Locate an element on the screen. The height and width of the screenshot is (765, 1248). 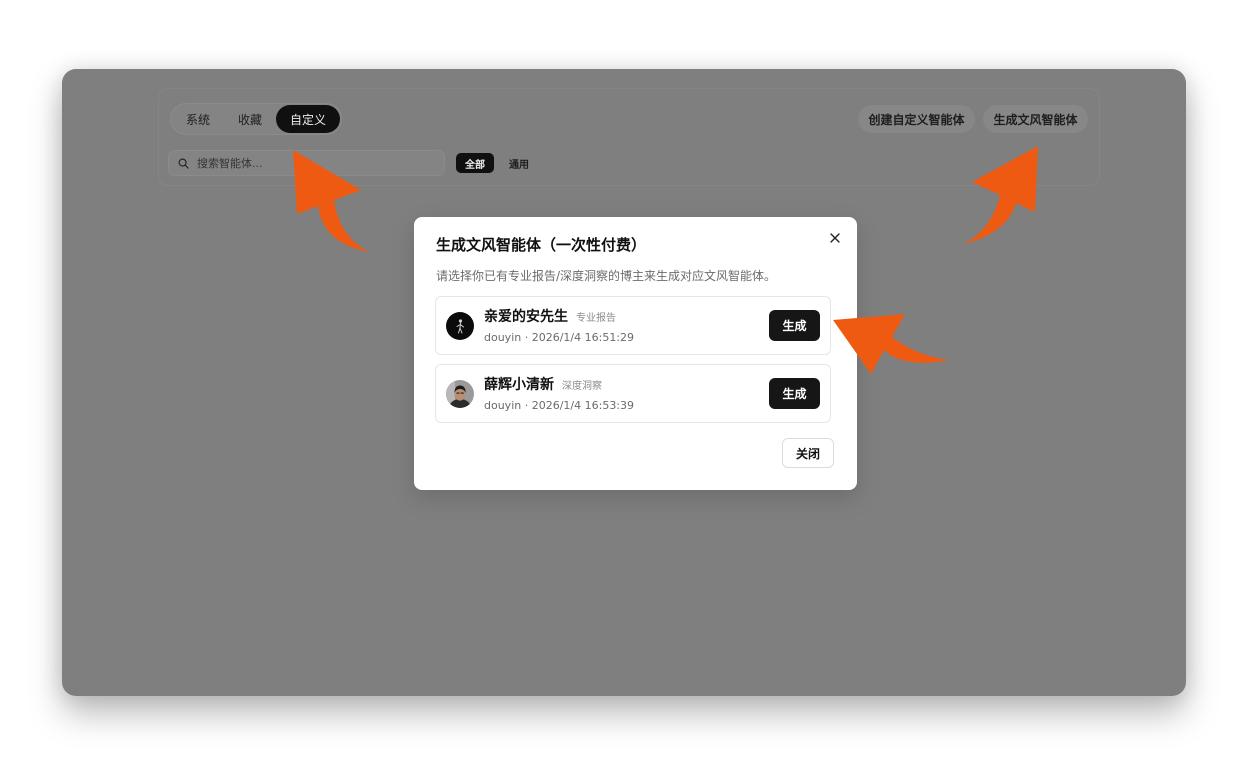
blogger-item: 薛辉小清新 深度洞察 douyin · 2026/1/4 16:53:39 生成 is located at coordinates (633, 393).